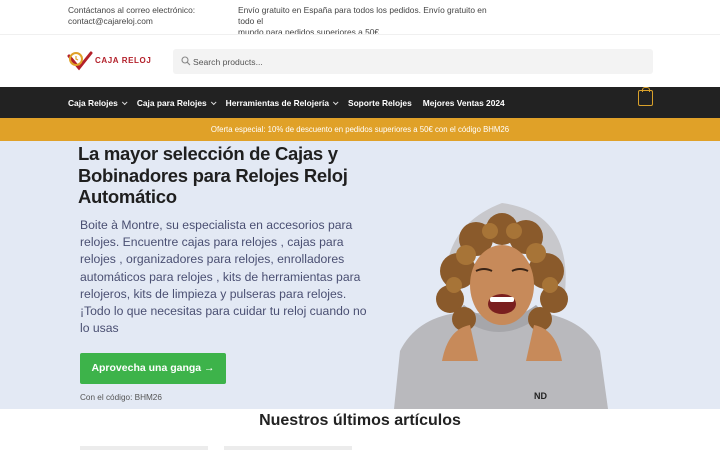 This screenshot has height=450, width=720. I want to click on site-header: CAJA RELOJ, so click(360, 60).